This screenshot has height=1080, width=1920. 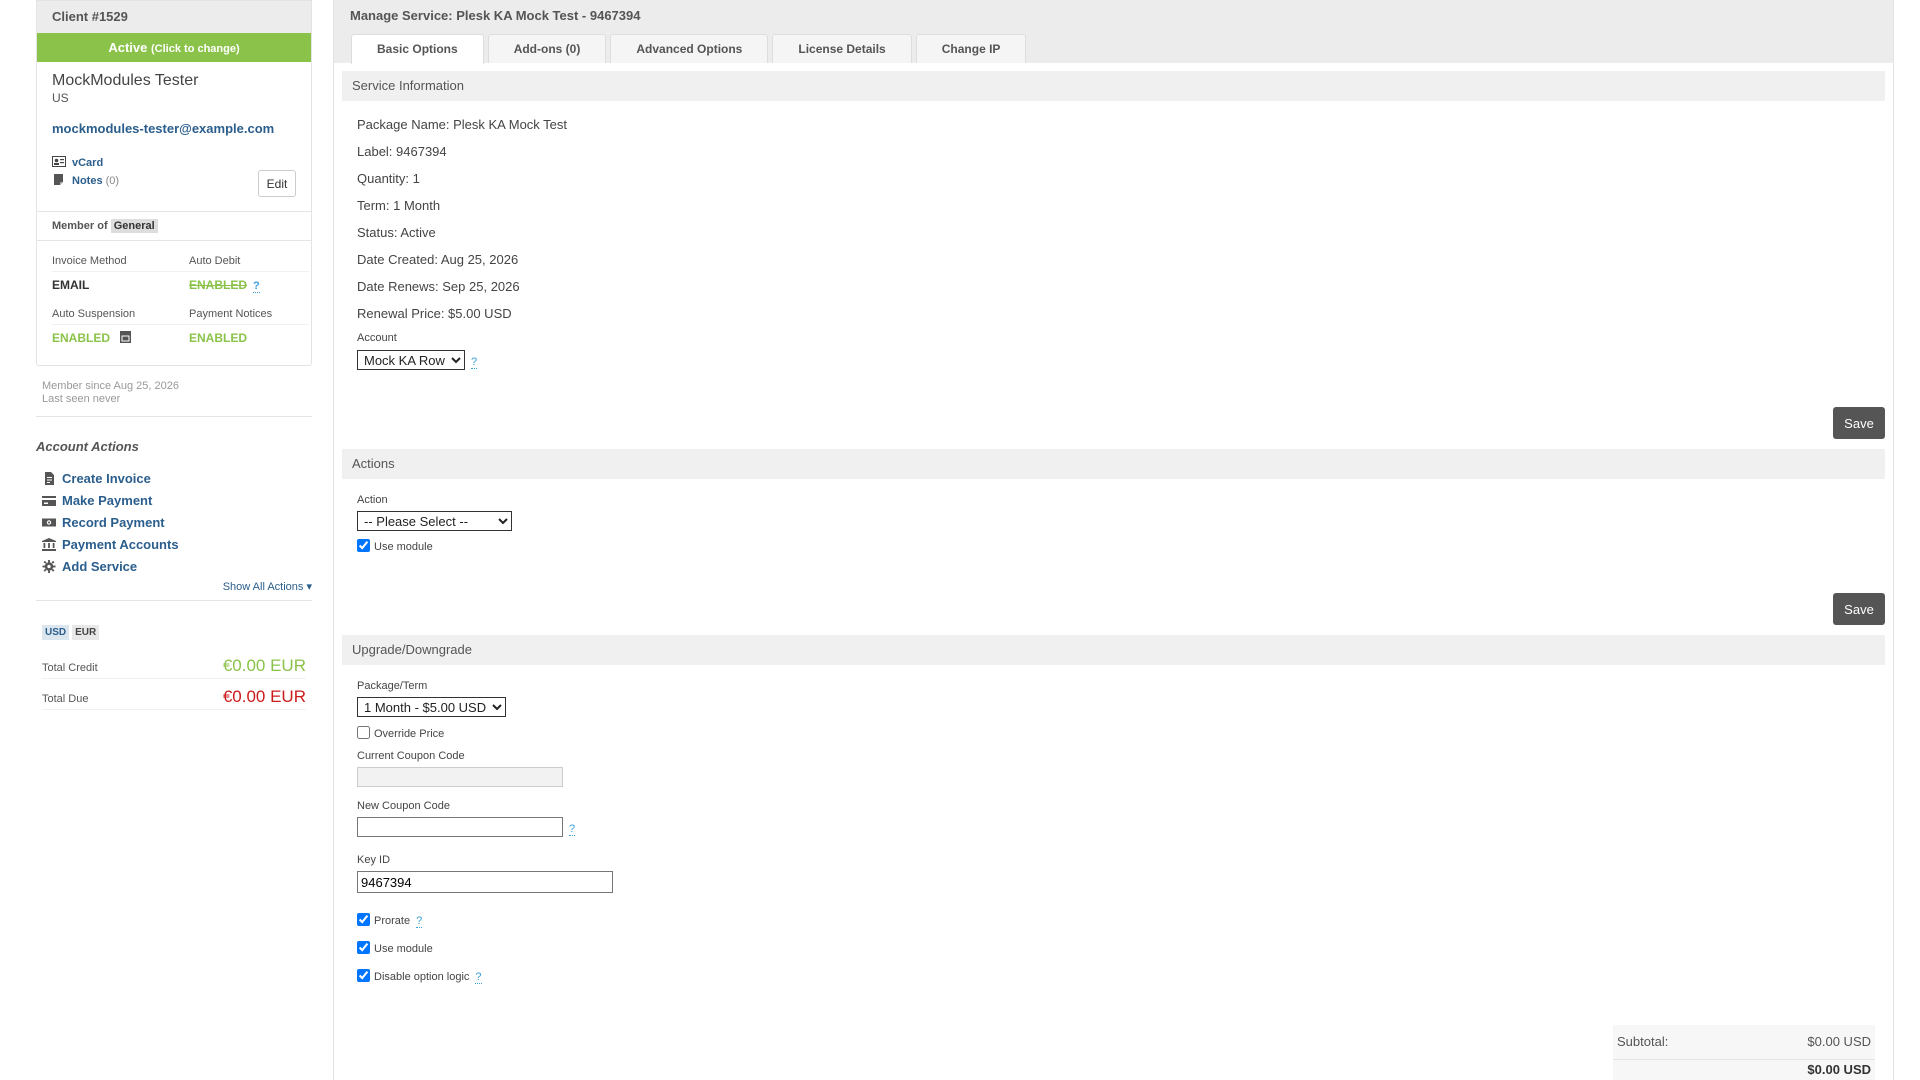 I want to click on prorate-label: Prorate, so click(x=392, y=921).